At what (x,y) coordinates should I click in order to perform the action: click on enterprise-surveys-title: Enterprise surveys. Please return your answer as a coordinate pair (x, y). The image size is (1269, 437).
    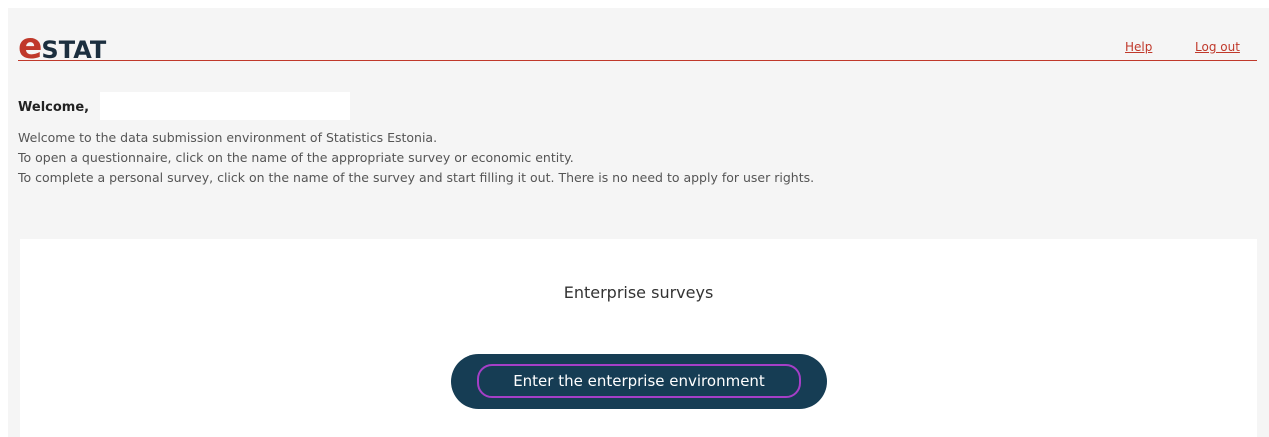
    Looking at the image, I should click on (638, 292).